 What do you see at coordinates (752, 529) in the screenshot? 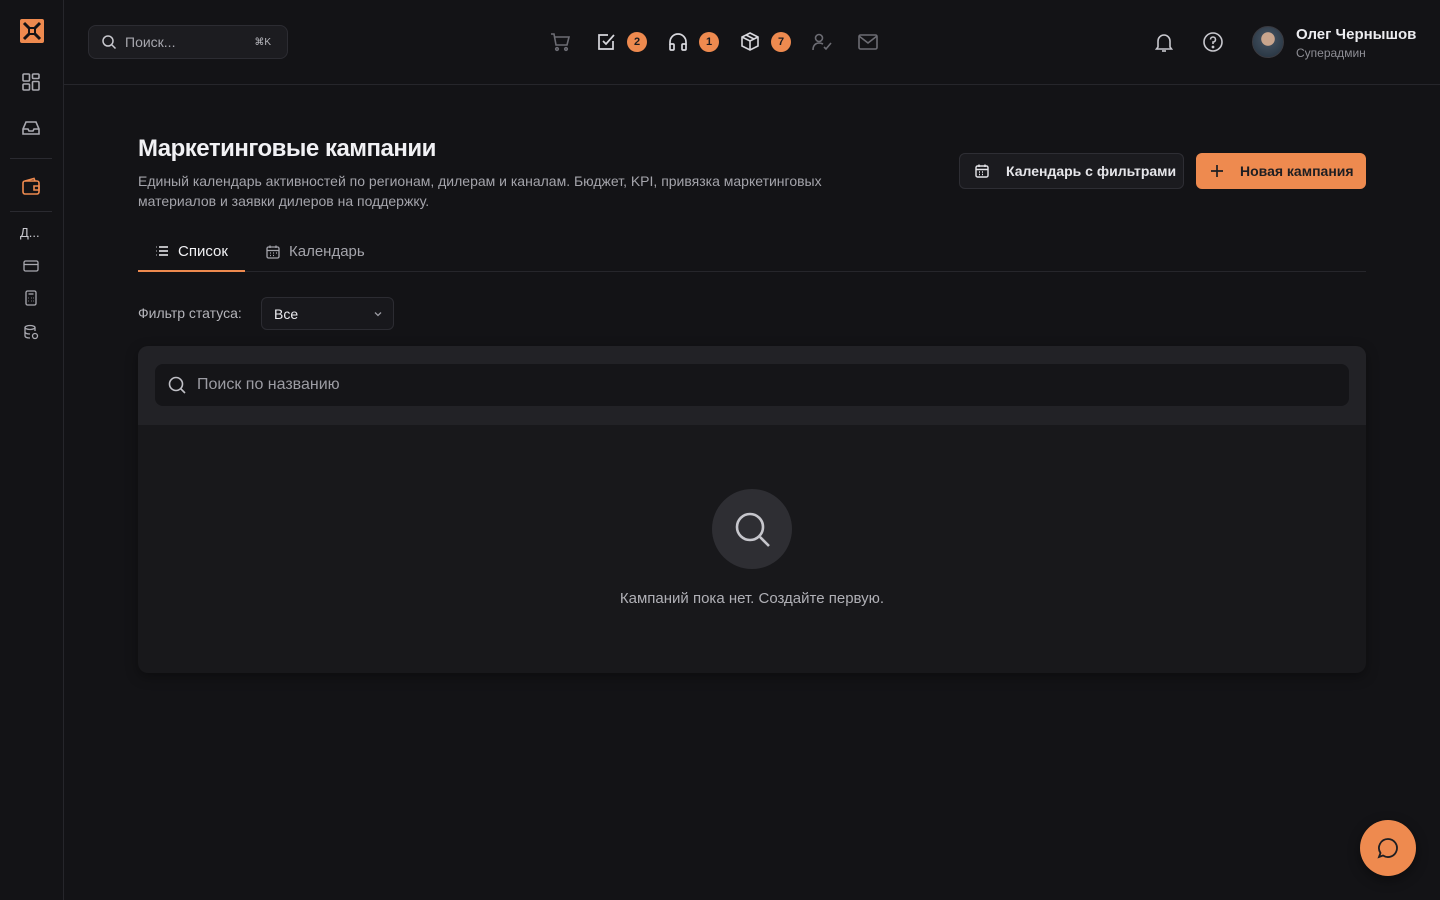
I see `empty-search-icon` at bounding box center [752, 529].